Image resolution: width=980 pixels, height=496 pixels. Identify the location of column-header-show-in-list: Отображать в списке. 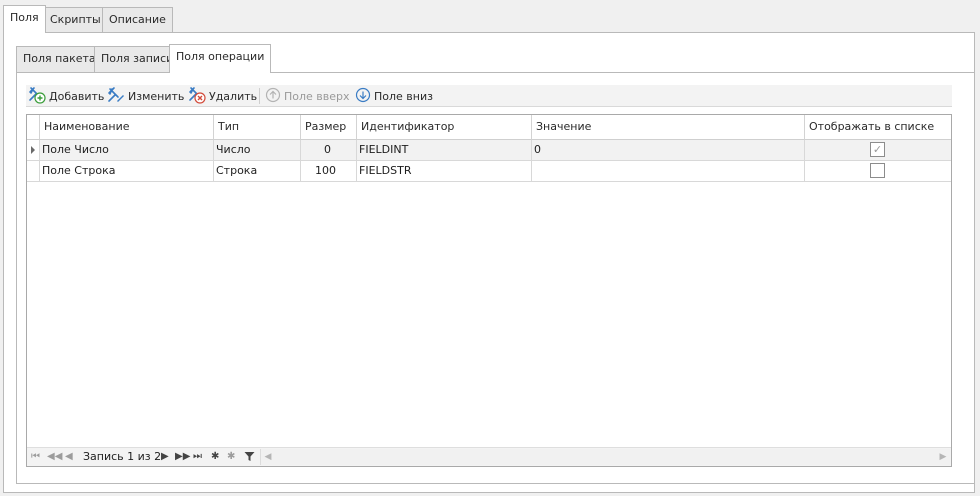
(878, 127).